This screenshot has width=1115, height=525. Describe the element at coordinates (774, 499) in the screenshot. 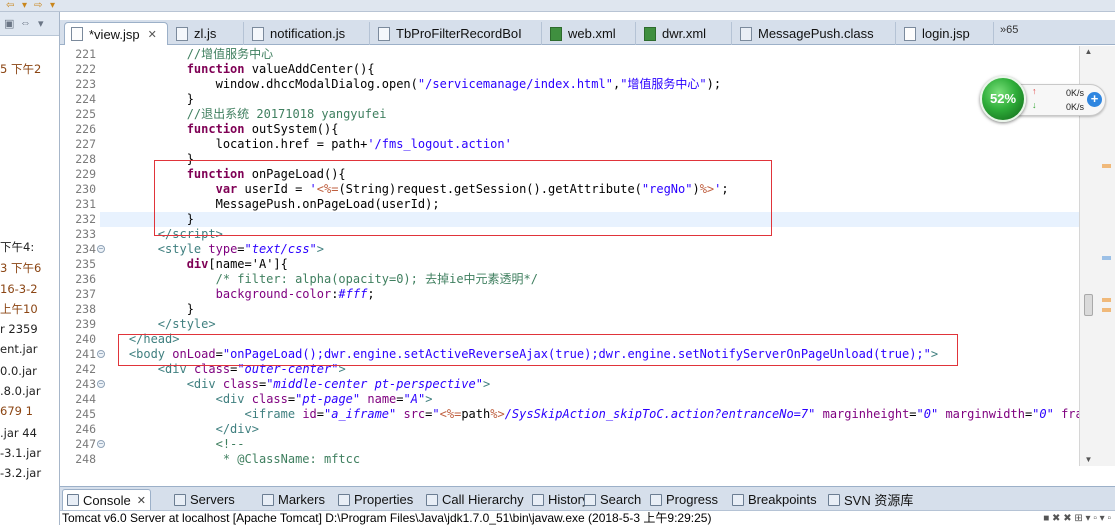

I see `bottom-tab-breakpoints: Breakpoints` at that location.